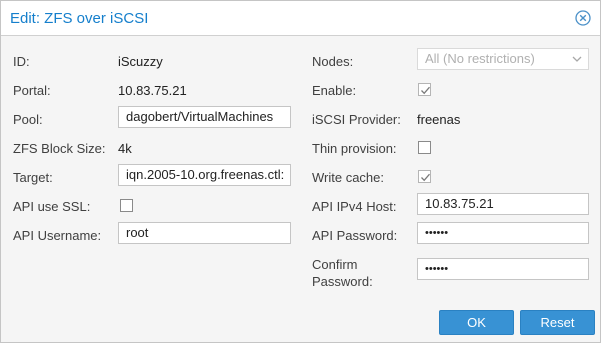 This screenshot has width=601, height=343. I want to click on ok-button: OK, so click(476, 322).